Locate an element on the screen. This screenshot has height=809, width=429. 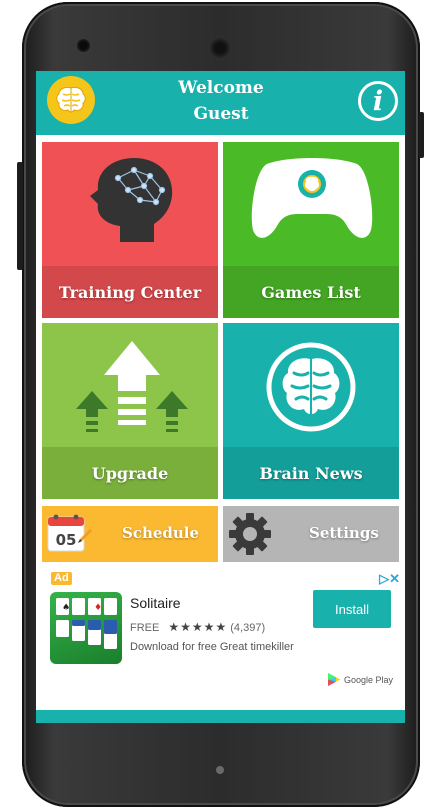
training-center-tile: Training Center is located at coordinates (130, 230).